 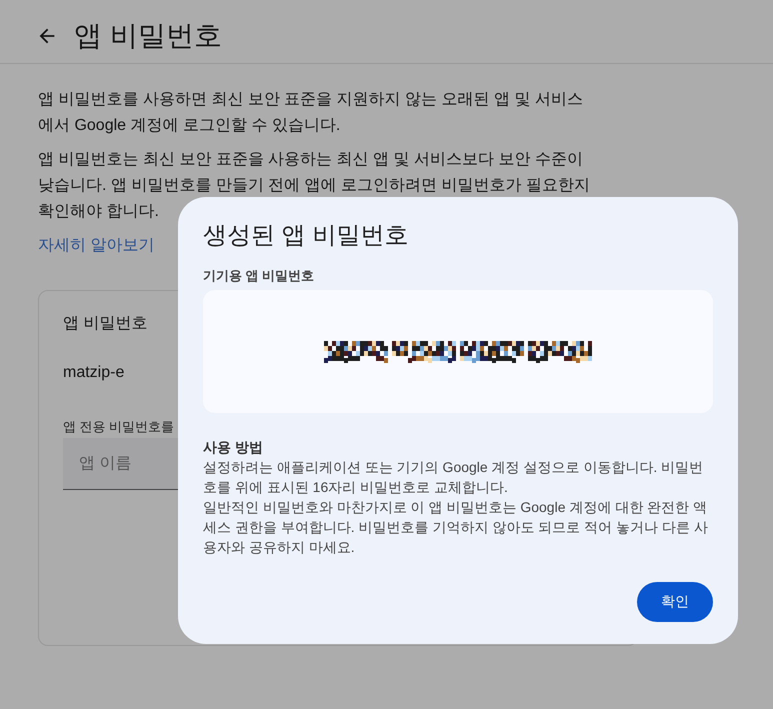 What do you see at coordinates (148, 36) in the screenshot?
I see `page-title: 앱 비밀번호` at bounding box center [148, 36].